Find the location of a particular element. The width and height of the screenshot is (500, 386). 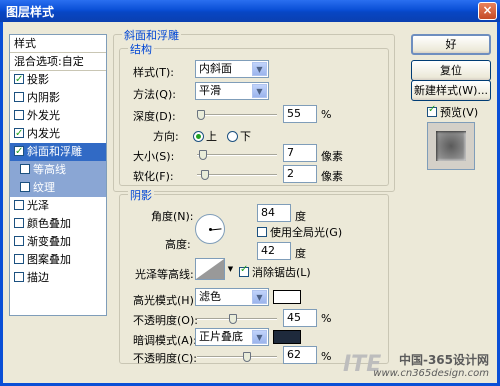

depth-slider-track is located at coordinates (237, 115).